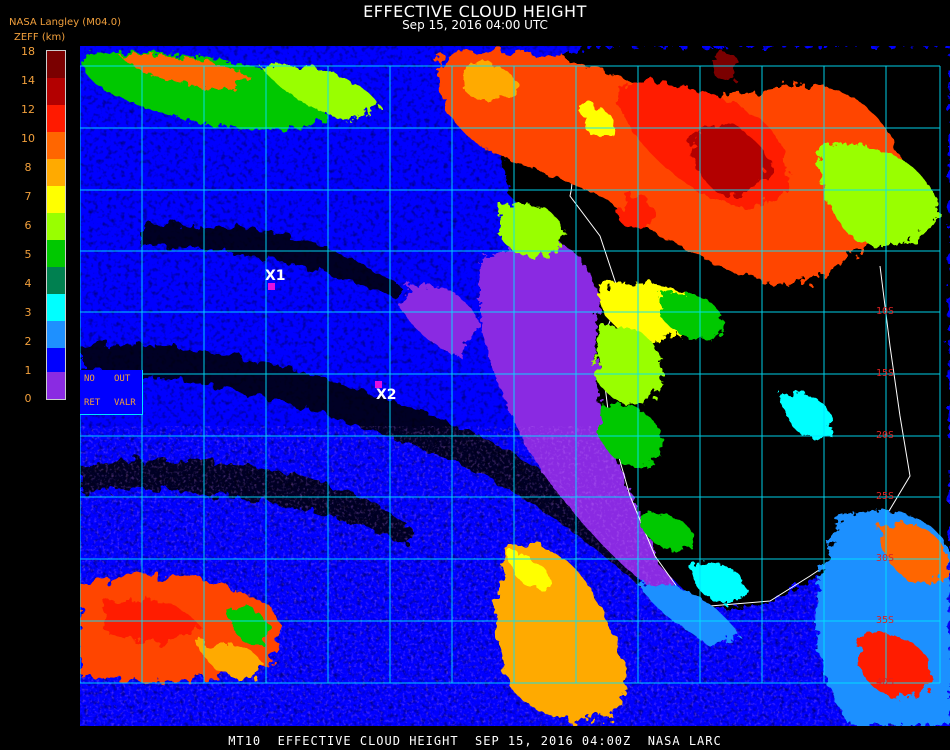 The height and width of the screenshot is (750, 950). What do you see at coordinates (111, 392) in the screenshot?
I see `code-box: NO OUT RET VALR` at bounding box center [111, 392].